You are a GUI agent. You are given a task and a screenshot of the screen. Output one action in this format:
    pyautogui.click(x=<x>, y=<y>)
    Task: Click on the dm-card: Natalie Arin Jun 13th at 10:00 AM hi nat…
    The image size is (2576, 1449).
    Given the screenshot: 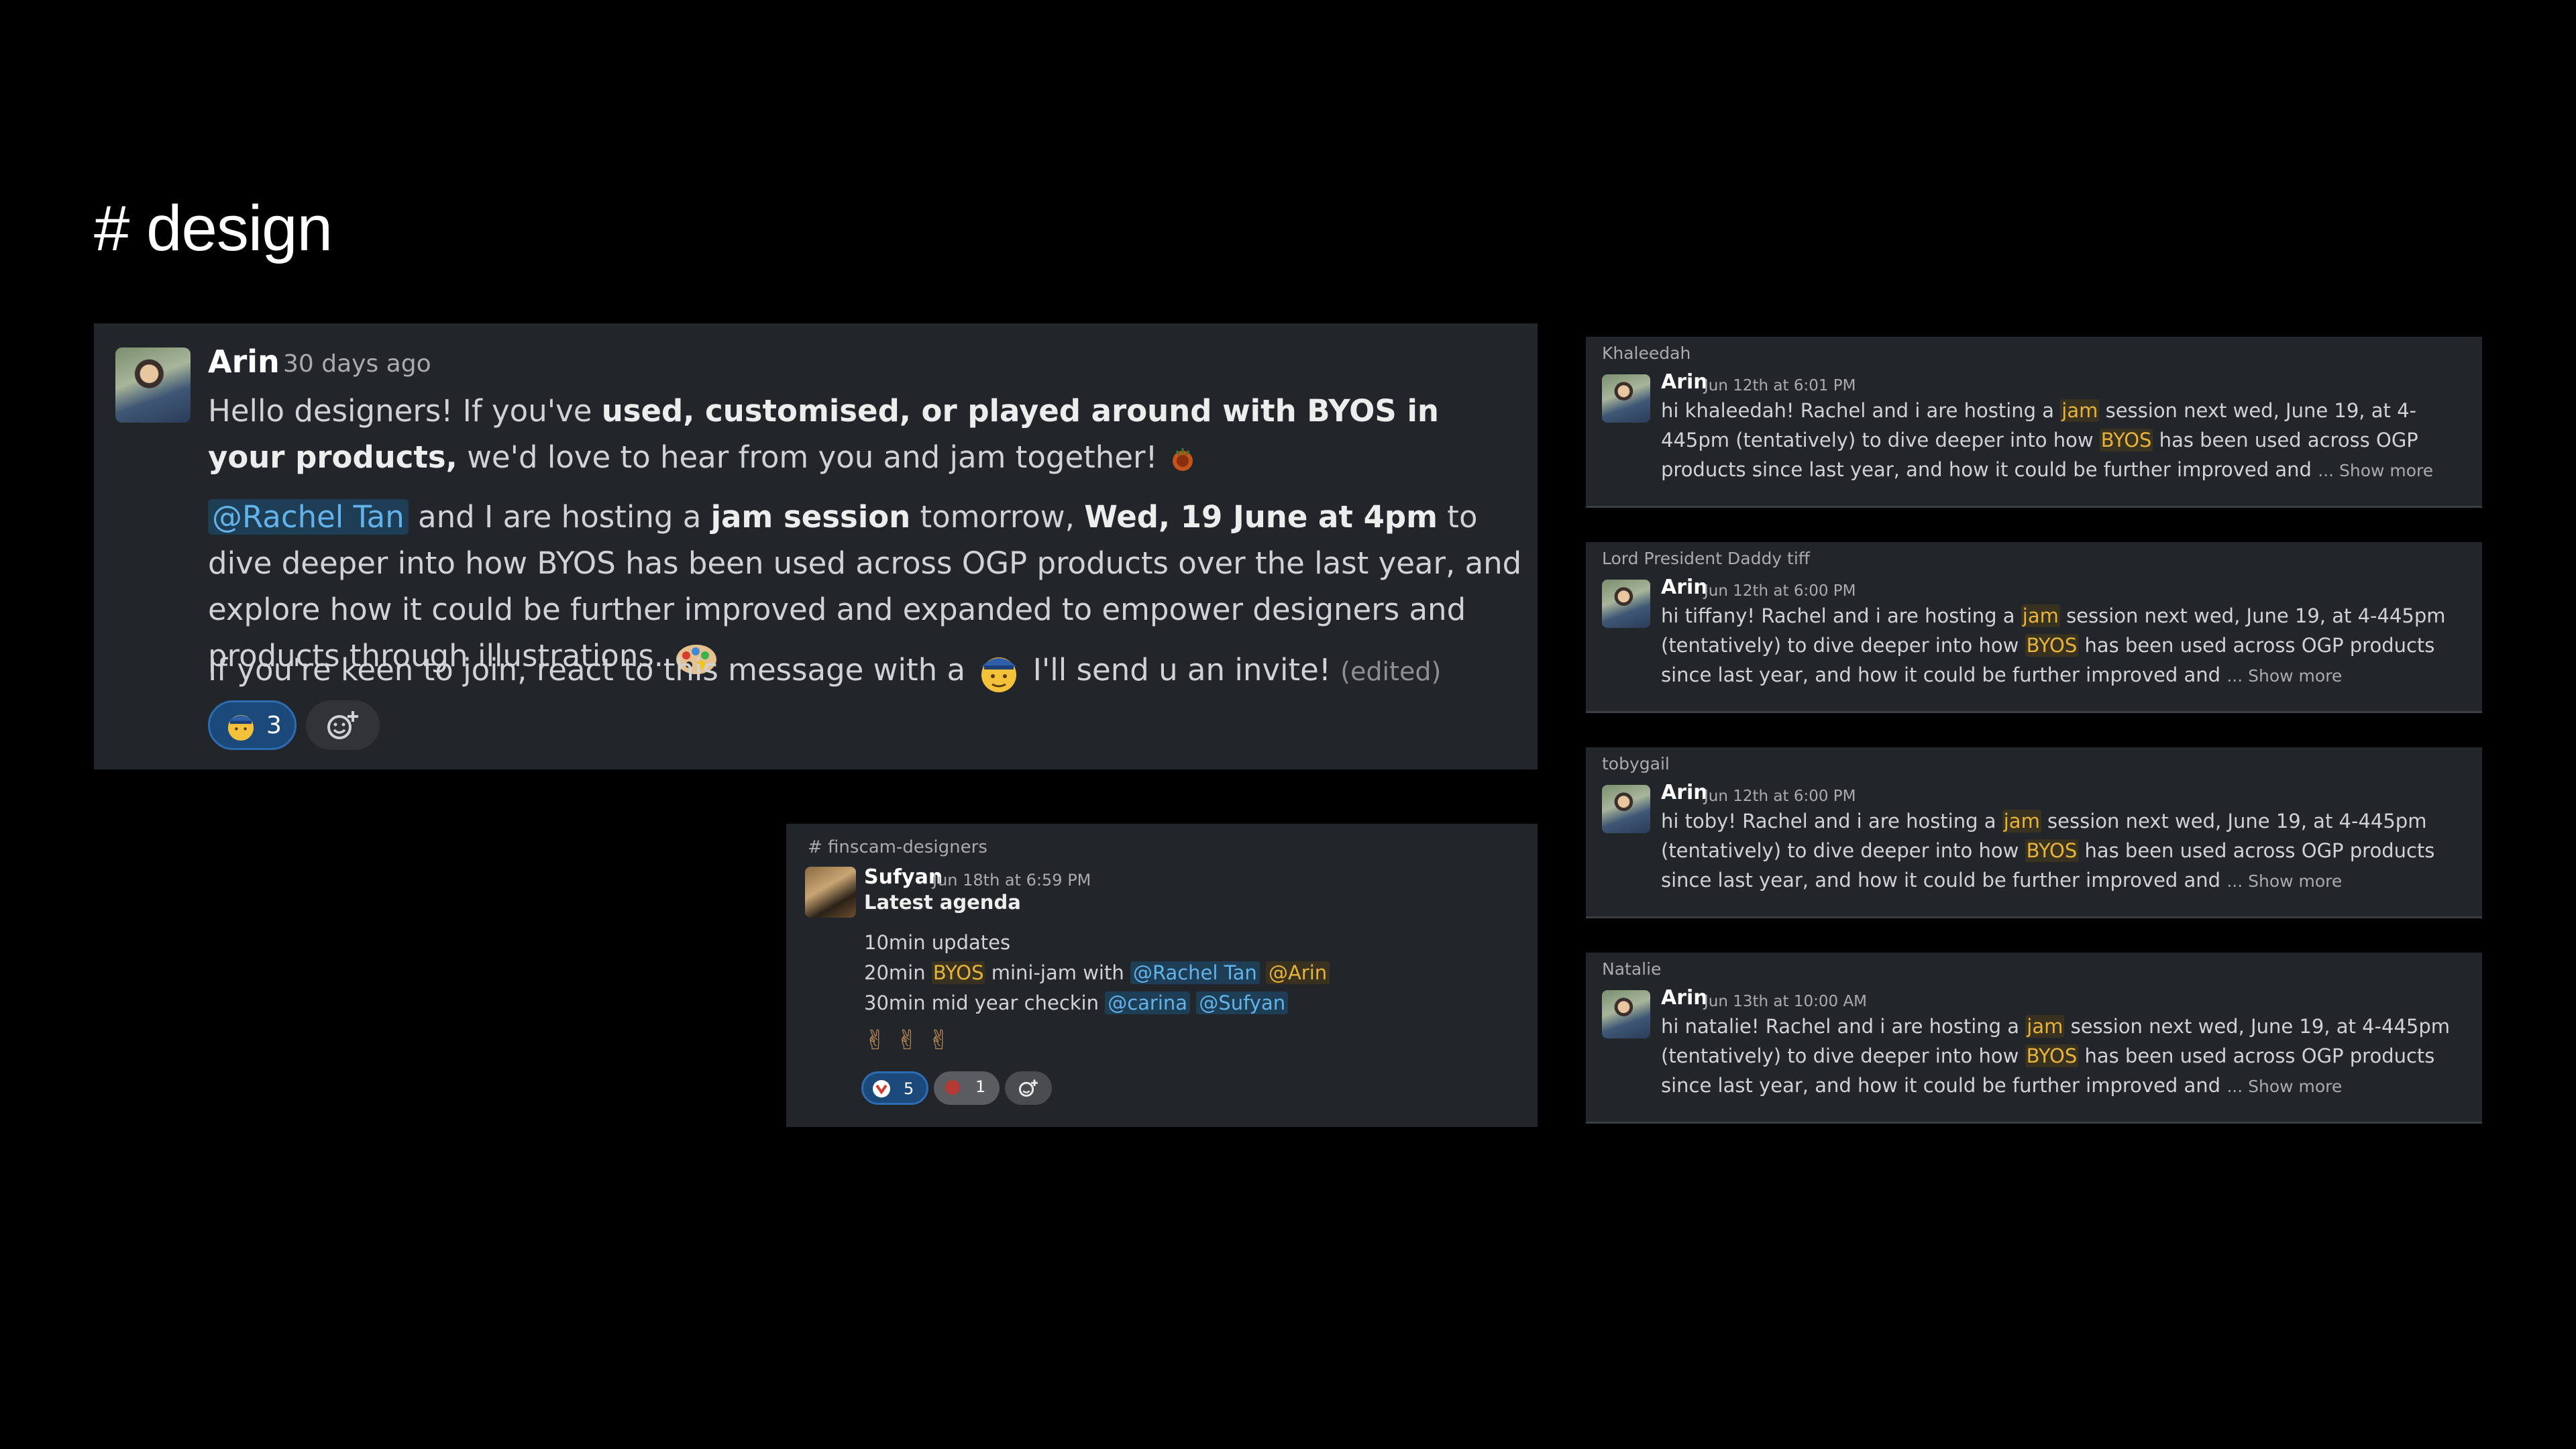 What is the action you would take?
    pyautogui.click(x=2034, y=1037)
    